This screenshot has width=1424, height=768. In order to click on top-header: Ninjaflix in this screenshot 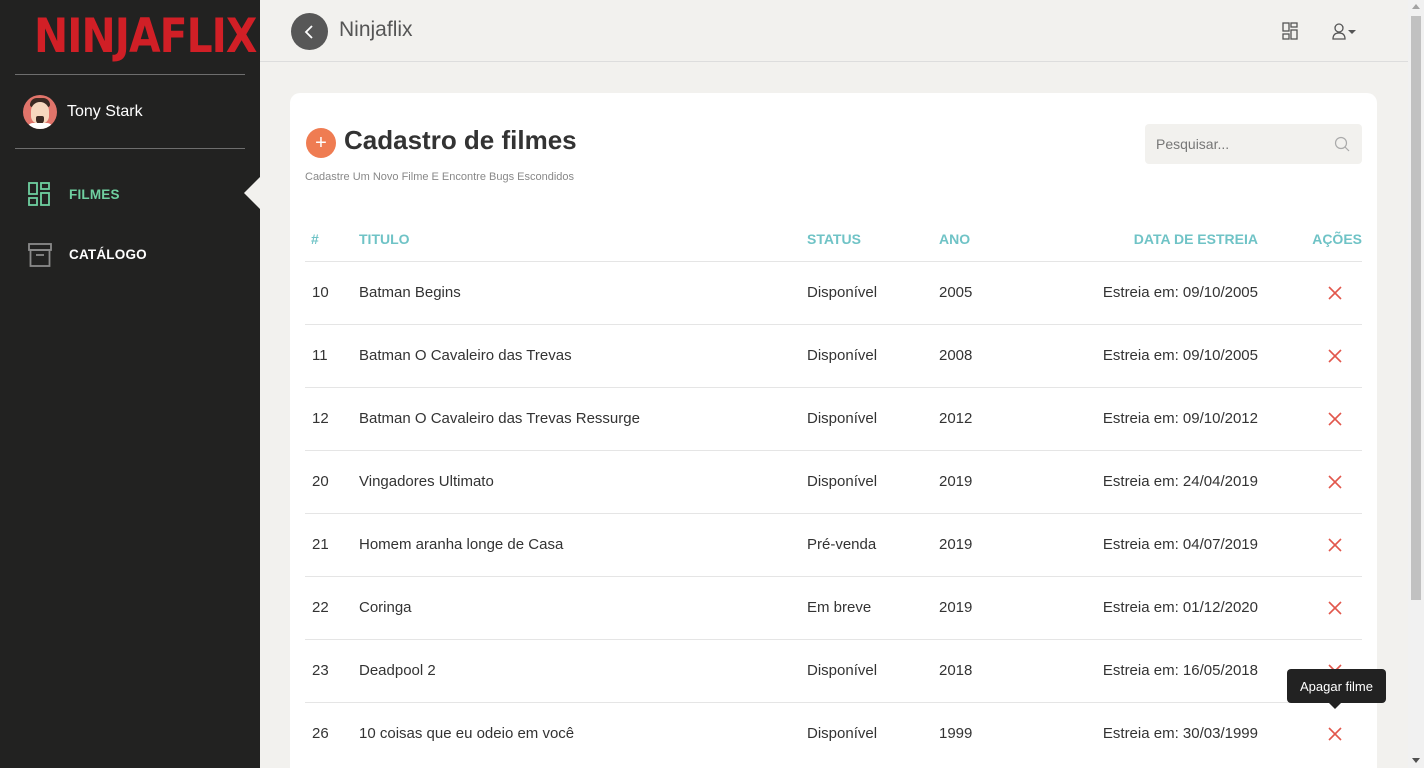, I will do `click(834, 31)`.